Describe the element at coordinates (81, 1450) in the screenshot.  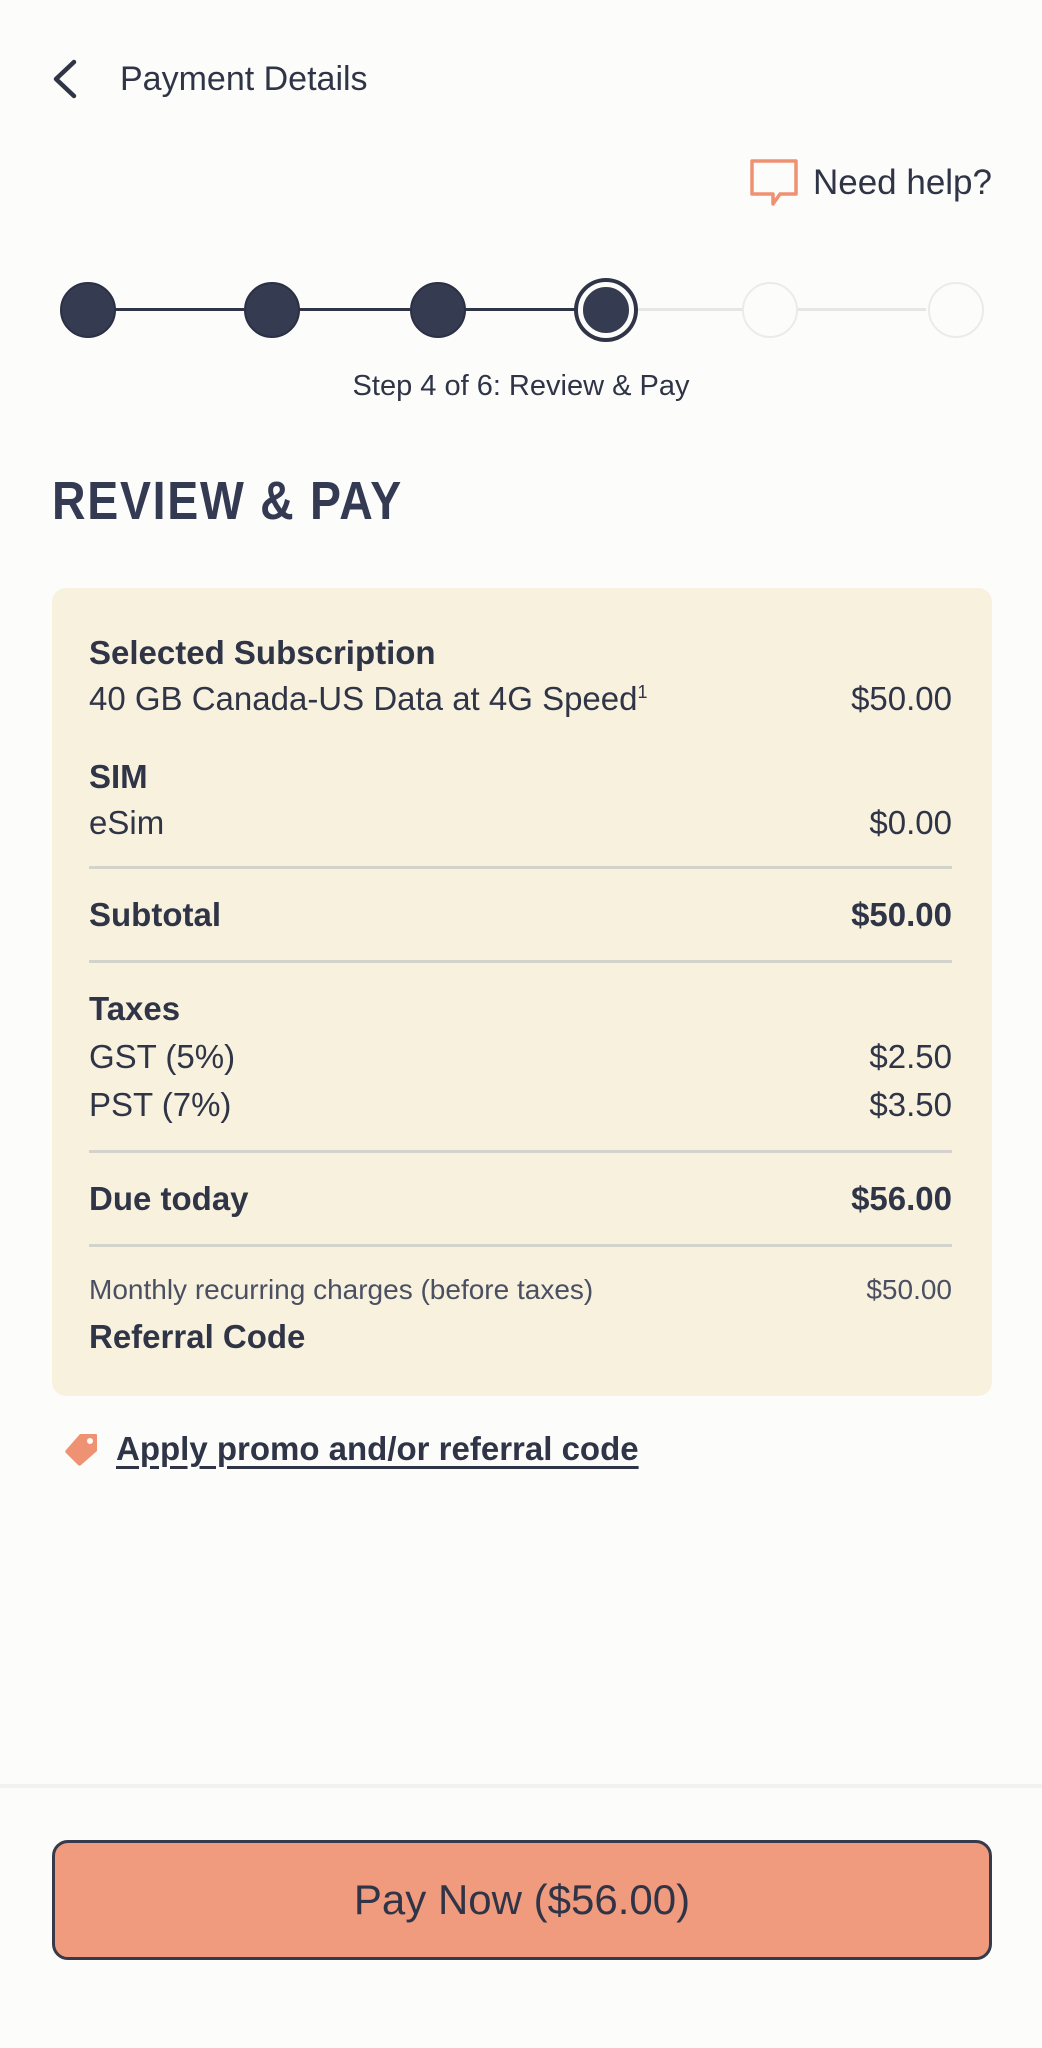
I see `tag-icon` at that location.